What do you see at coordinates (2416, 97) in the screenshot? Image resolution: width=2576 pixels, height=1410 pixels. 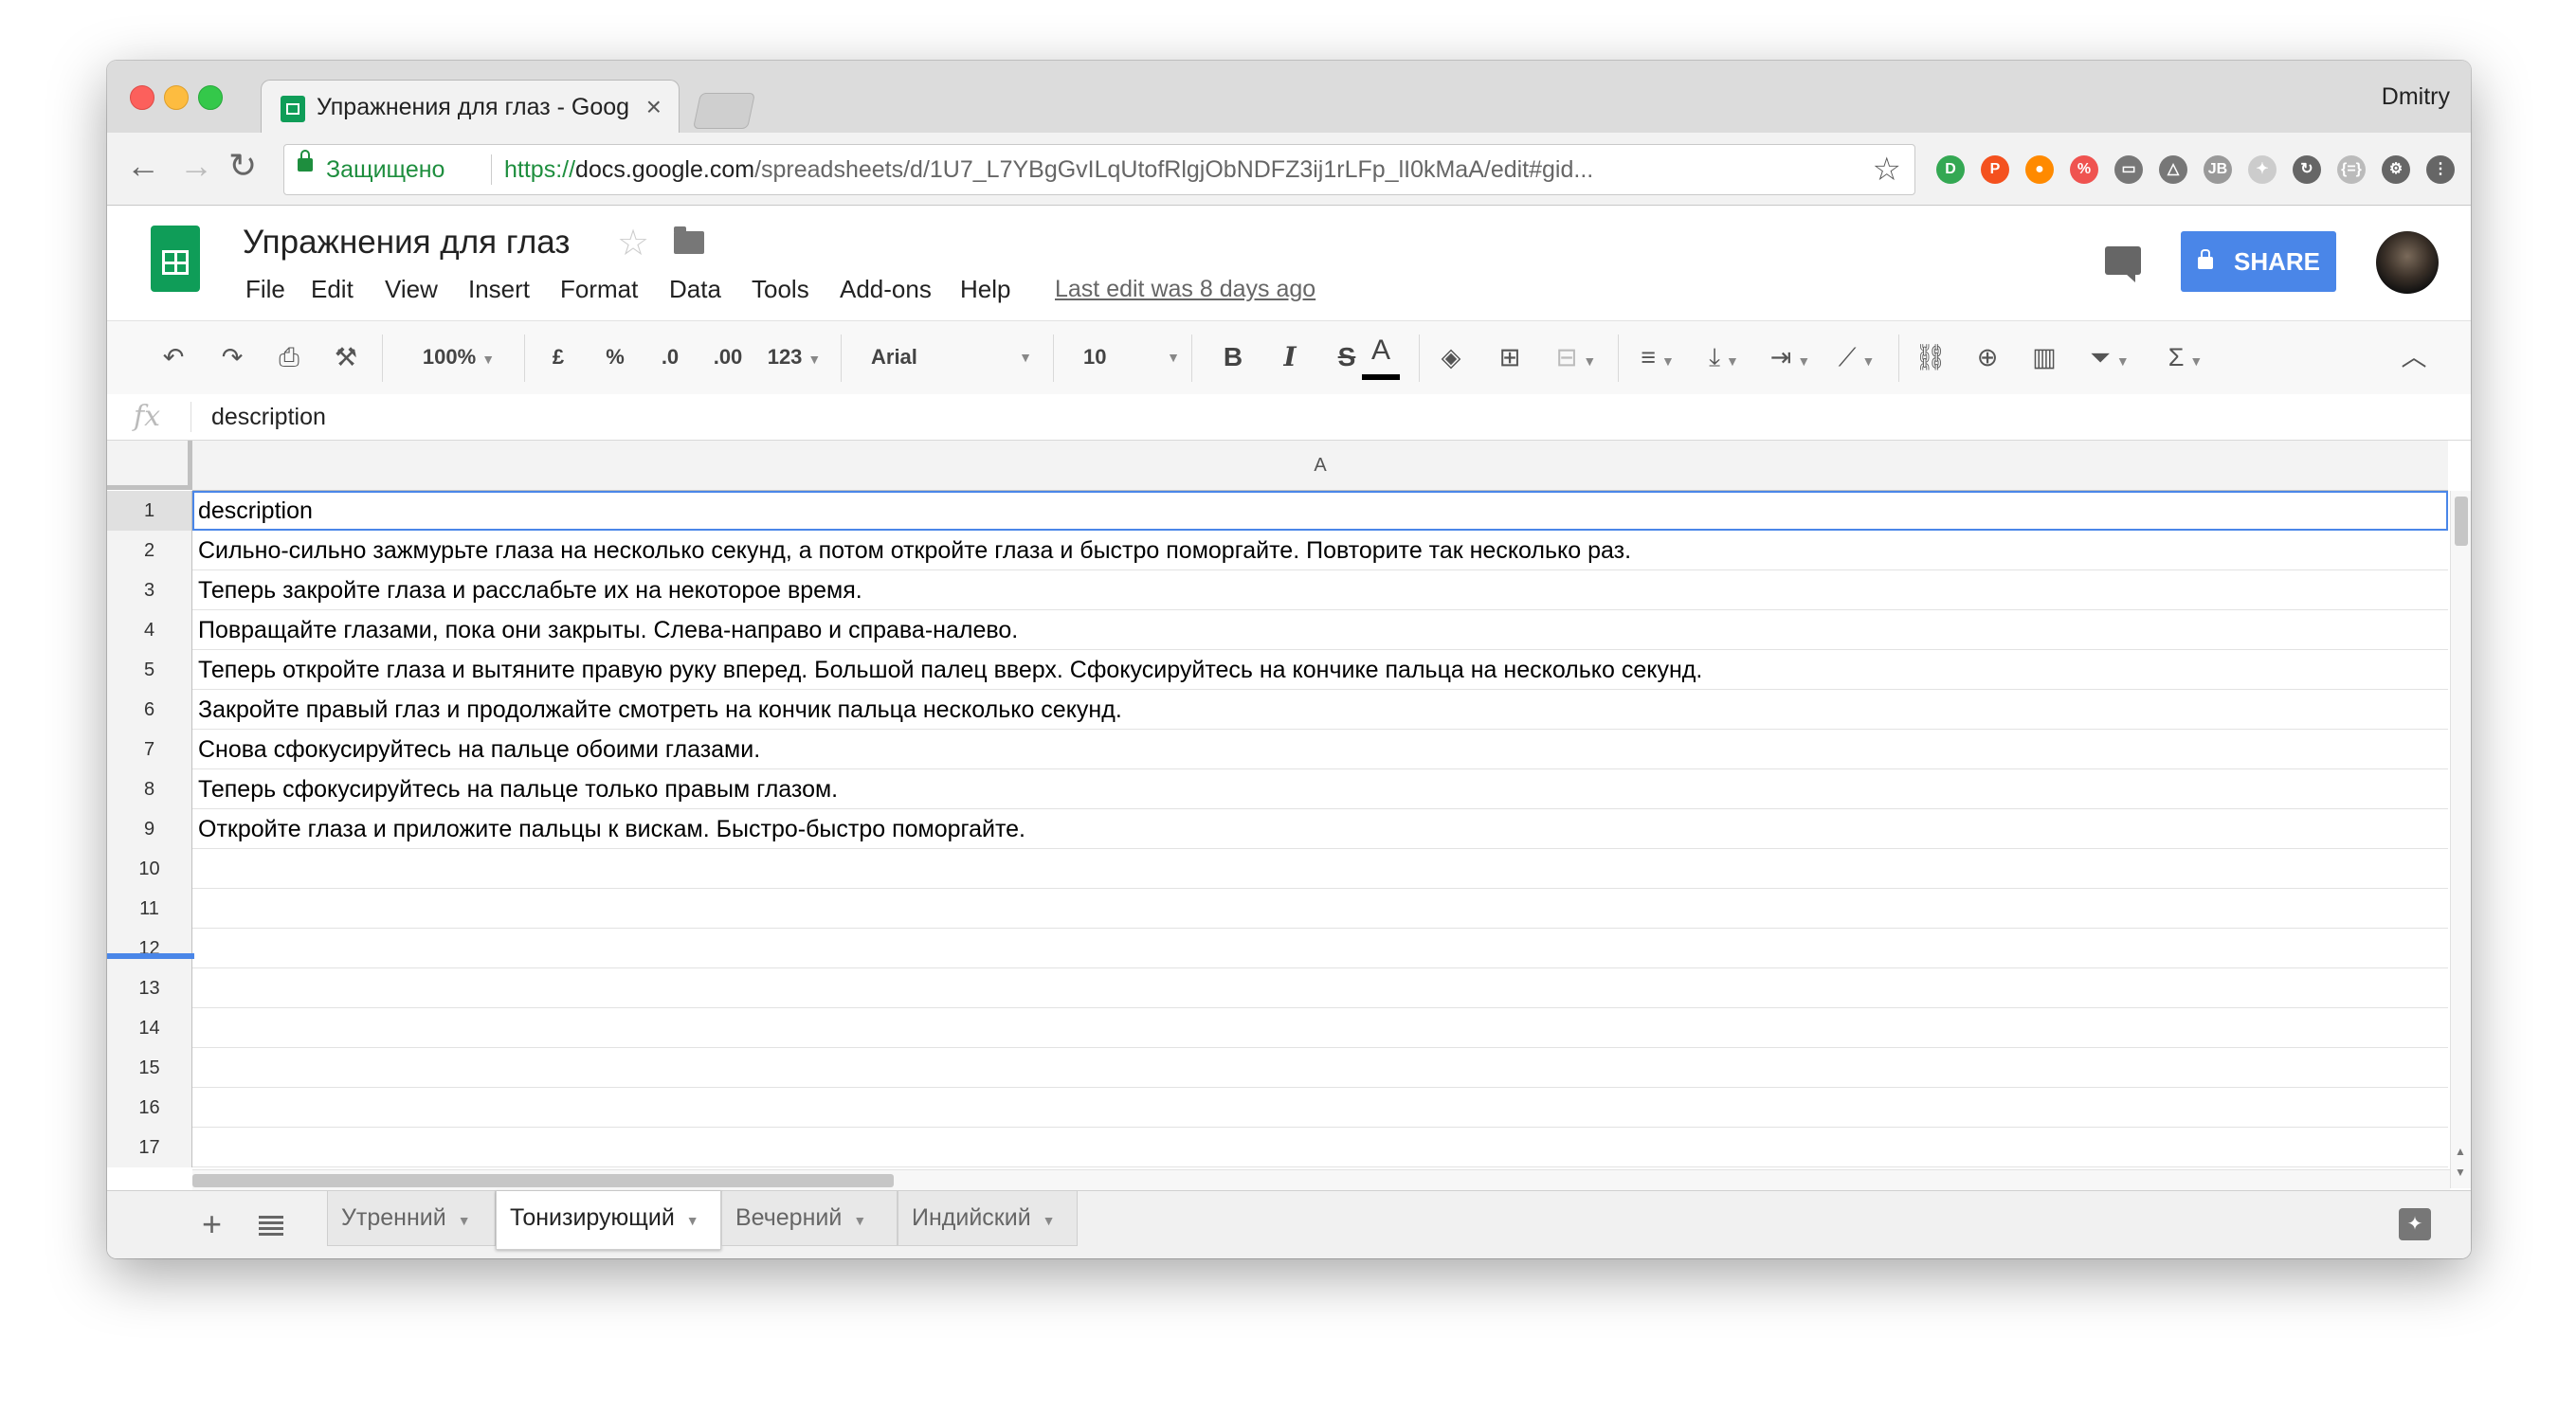 I see `profile-name: Dmitry` at bounding box center [2416, 97].